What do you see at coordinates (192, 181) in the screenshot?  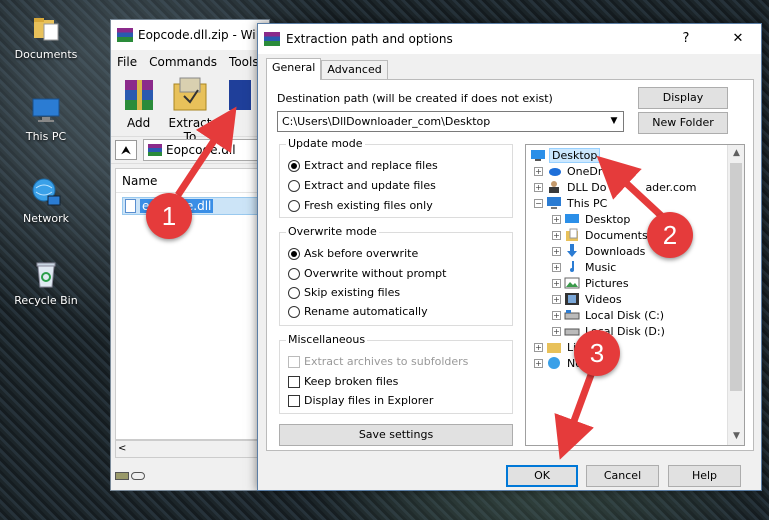 I see `column-header-name: Name` at bounding box center [192, 181].